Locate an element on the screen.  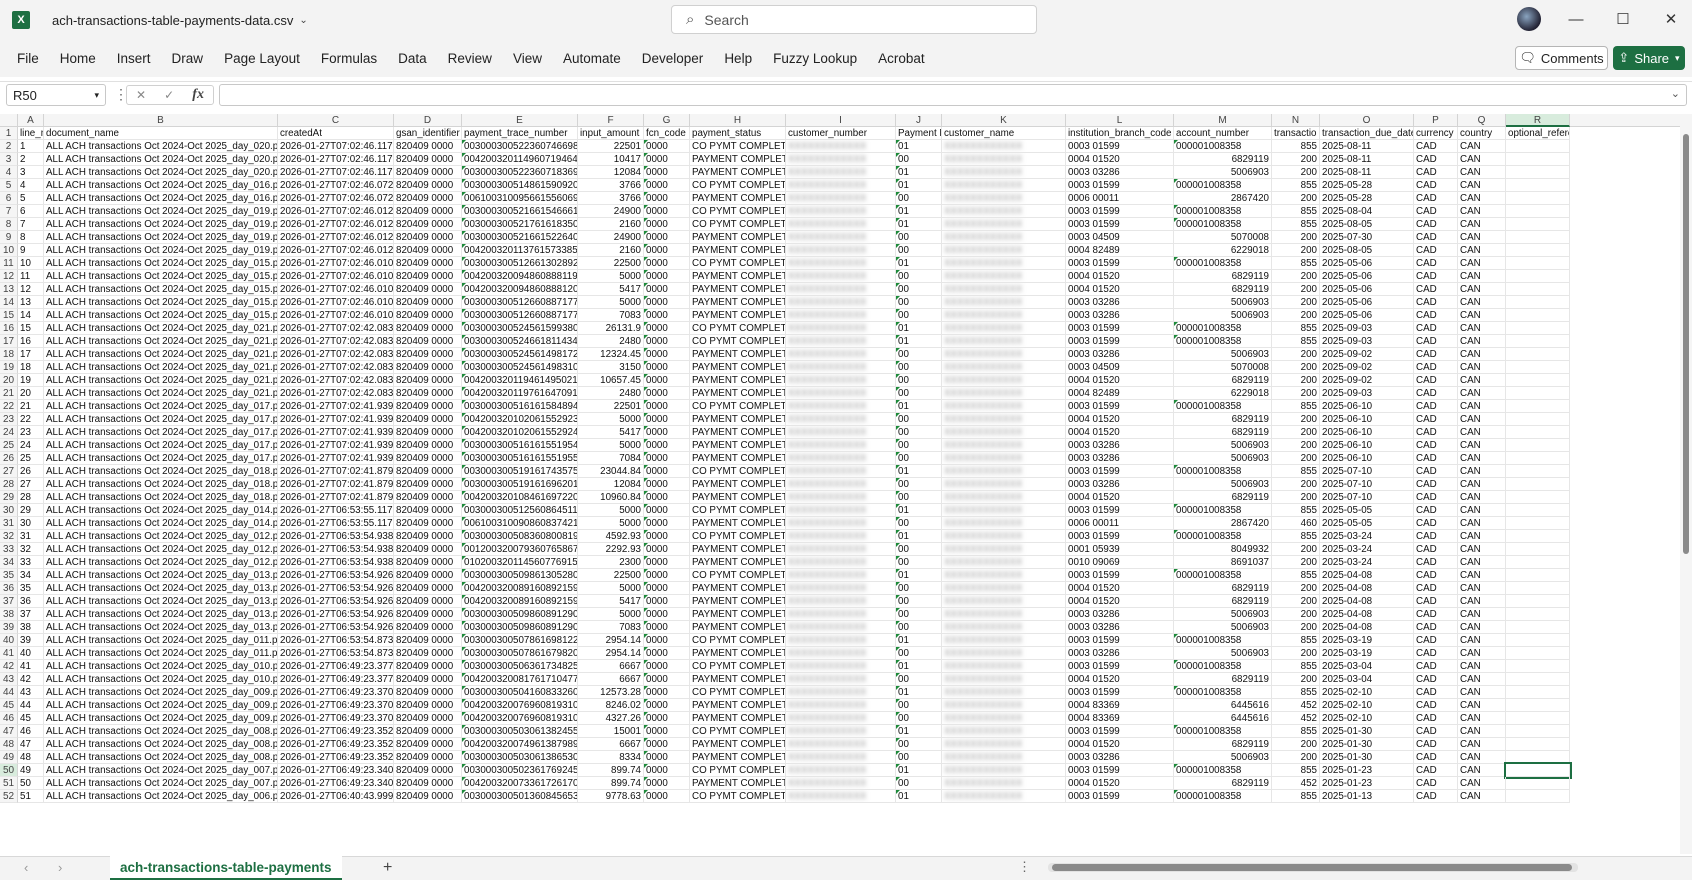
table-cell: 2025-03-24 is located at coordinates (1367, 549).